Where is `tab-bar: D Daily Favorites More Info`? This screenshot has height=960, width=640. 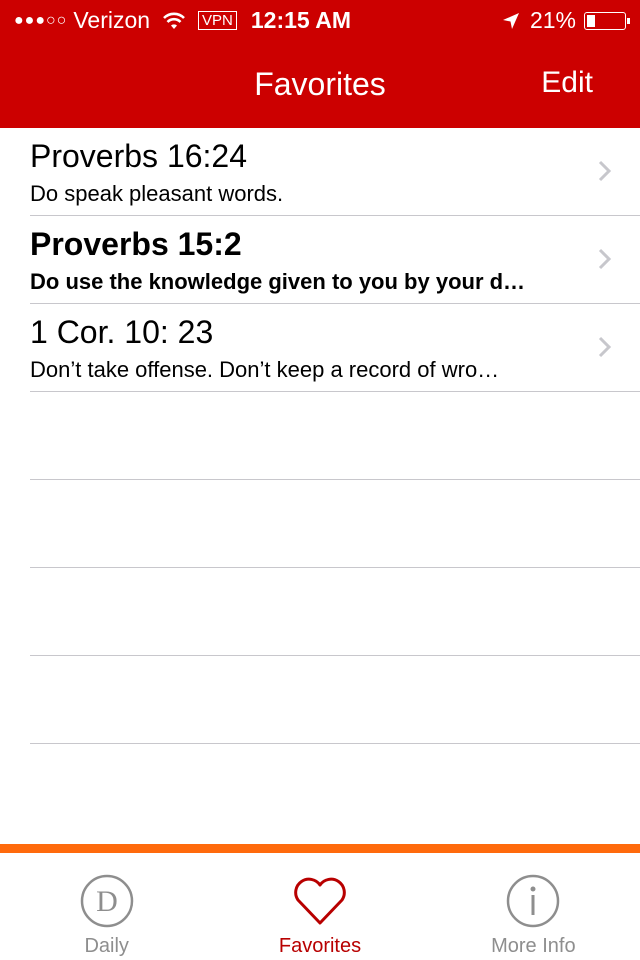 tab-bar: D Daily Favorites More Info is located at coordinates (320, 906).